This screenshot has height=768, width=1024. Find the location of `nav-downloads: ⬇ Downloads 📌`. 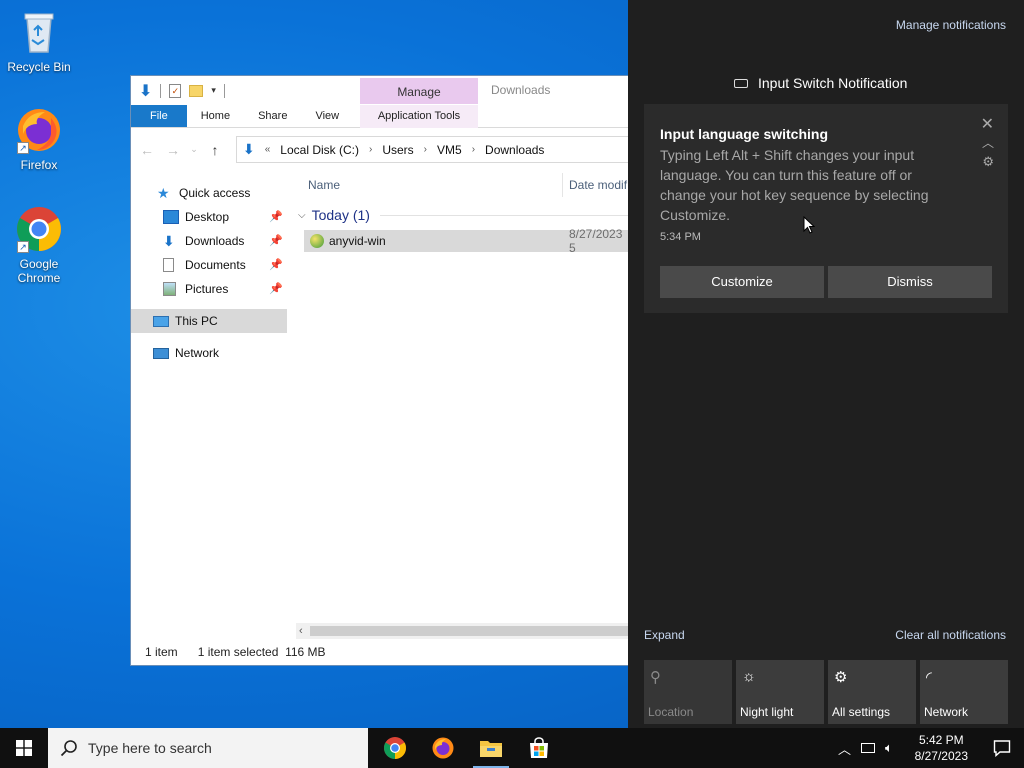

nav-downloads: ⬇ Downloads 📌 is located at coordinates (209, 241).